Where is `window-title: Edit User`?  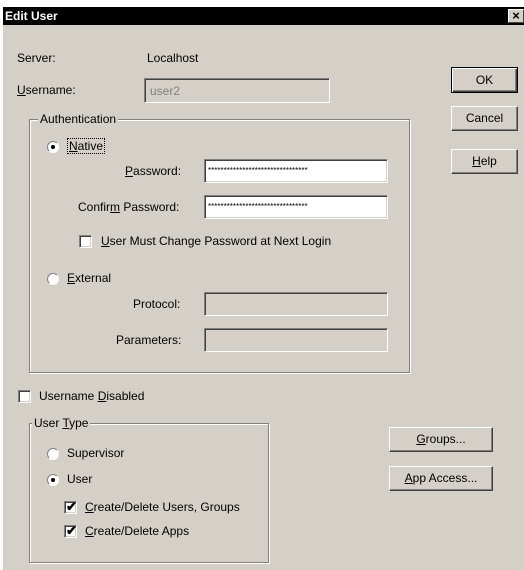 window-title: Edit User is located at coordinates (31, 16).